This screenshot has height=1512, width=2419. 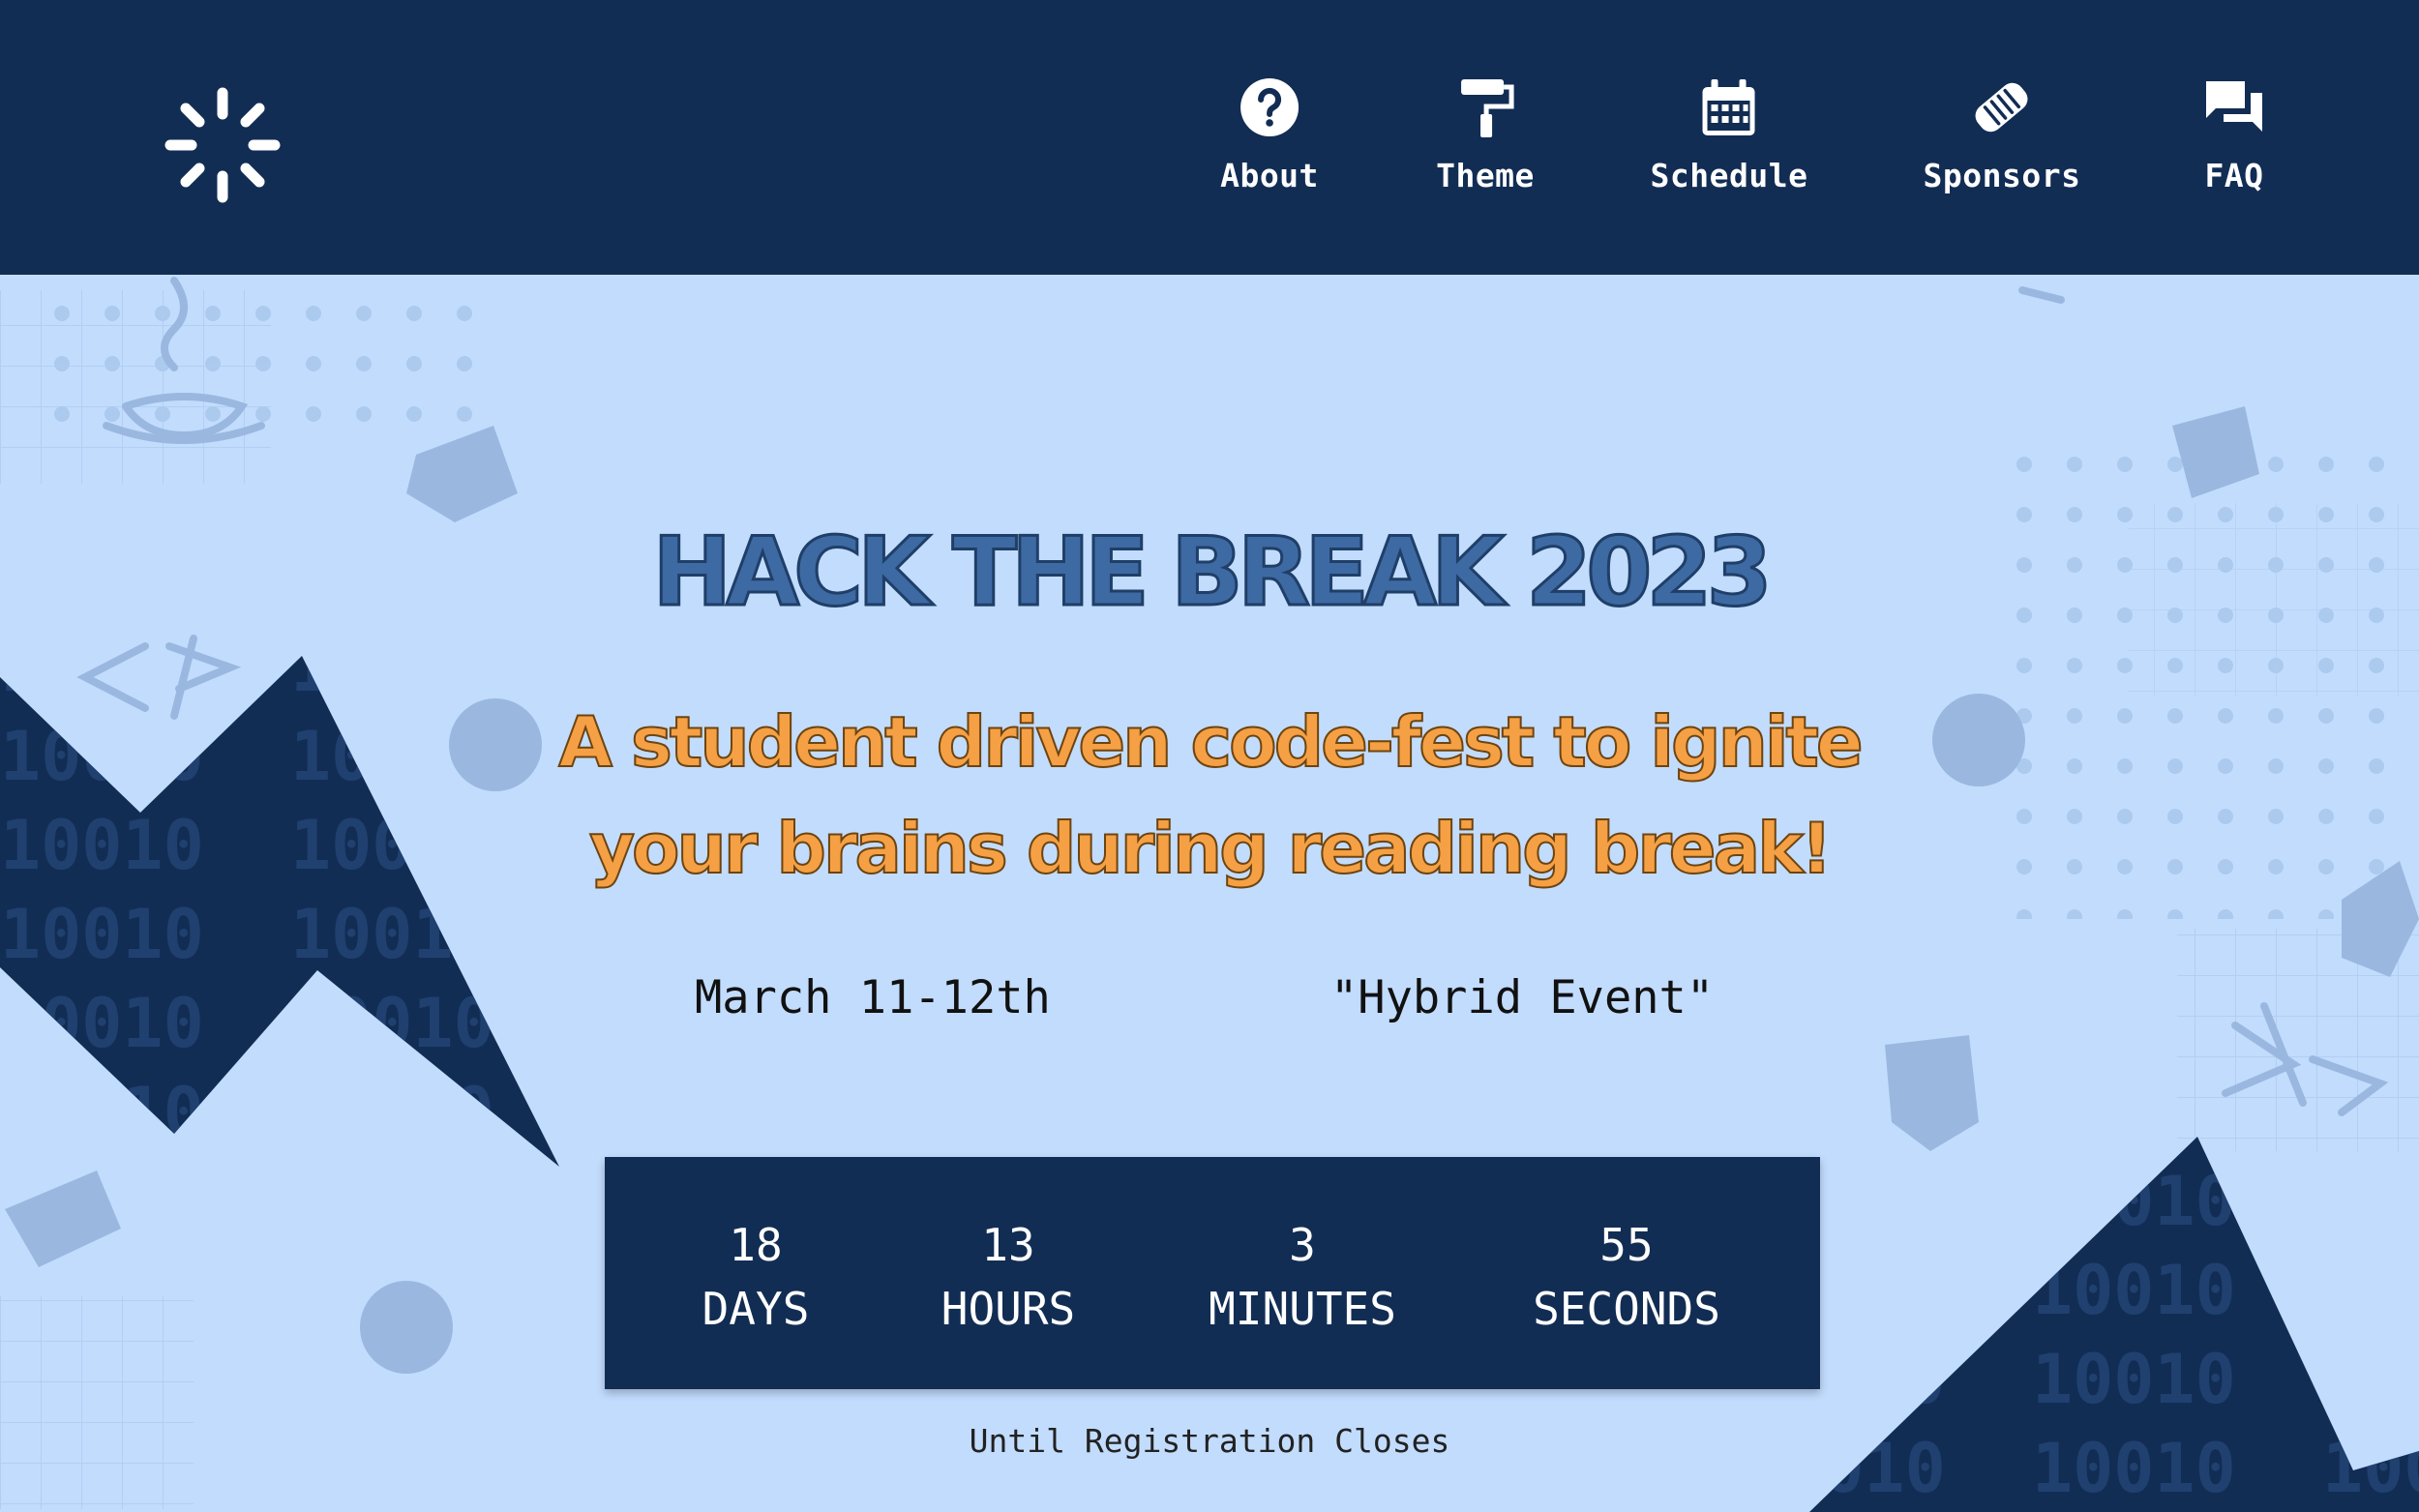 What do you see at coordinates (1627, 1309) in the screenshot?
I see `countdown-seconds-label: SECONDS` at bounding box center [1627, 1309].